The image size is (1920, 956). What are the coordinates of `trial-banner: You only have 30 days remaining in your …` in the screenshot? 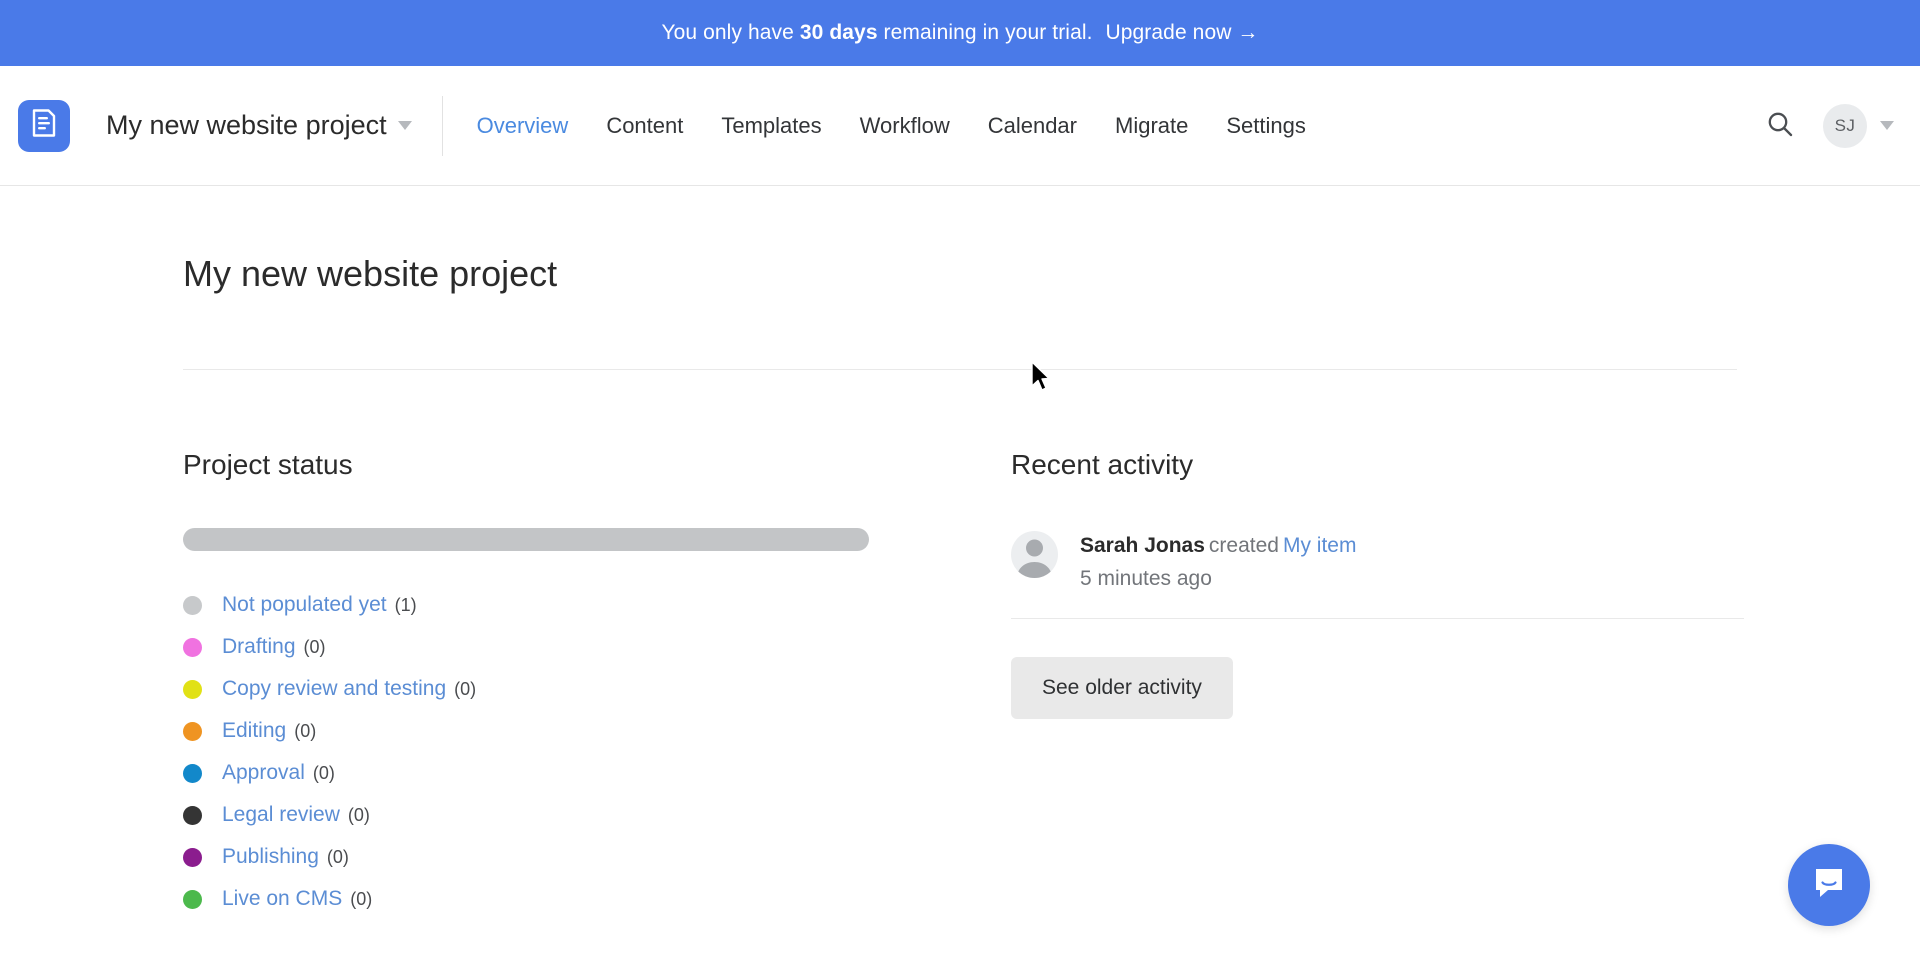 It's located at (960, 33).